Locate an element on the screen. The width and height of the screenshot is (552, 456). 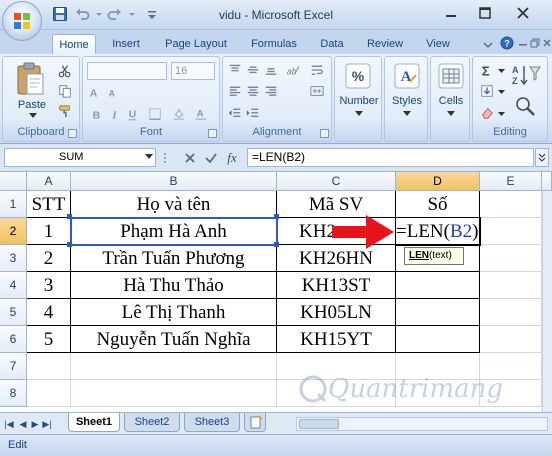
sheet-tab-sheet3: Sheet3 is located at coordinates (212, 422).